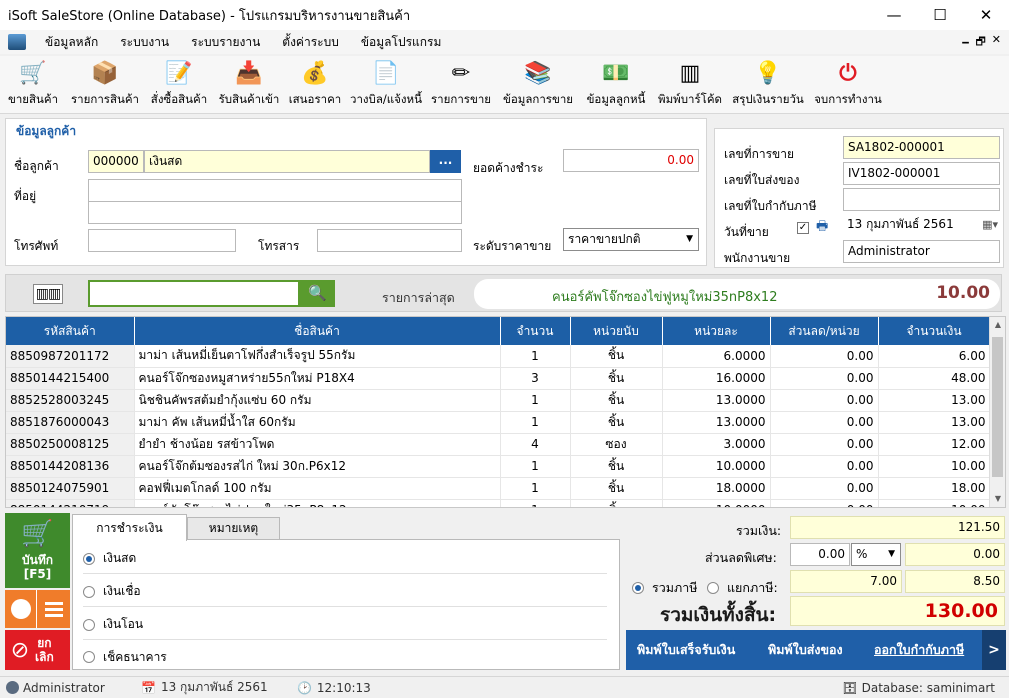 This screenshot has height=698, width=1009. What do you see at coordinates (716, 356) in the screenshot?
I see `cell-price: 6.0000` at bounding box center [716, 356].